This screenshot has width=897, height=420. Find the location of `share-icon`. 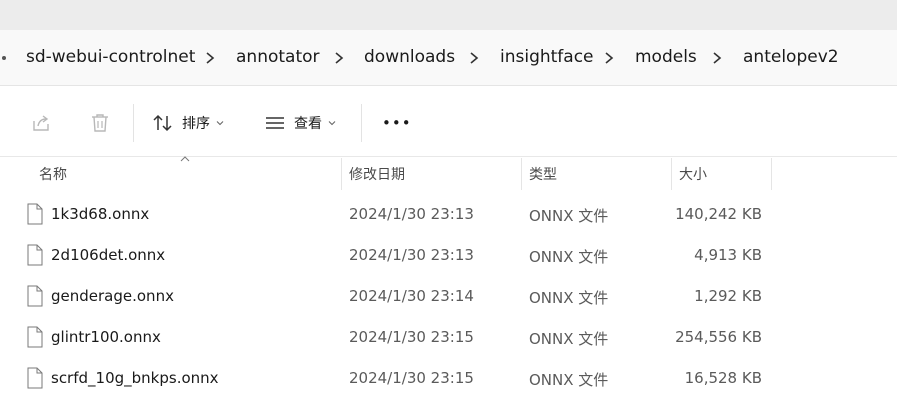

share-icon is located at coordinates (41, 123).